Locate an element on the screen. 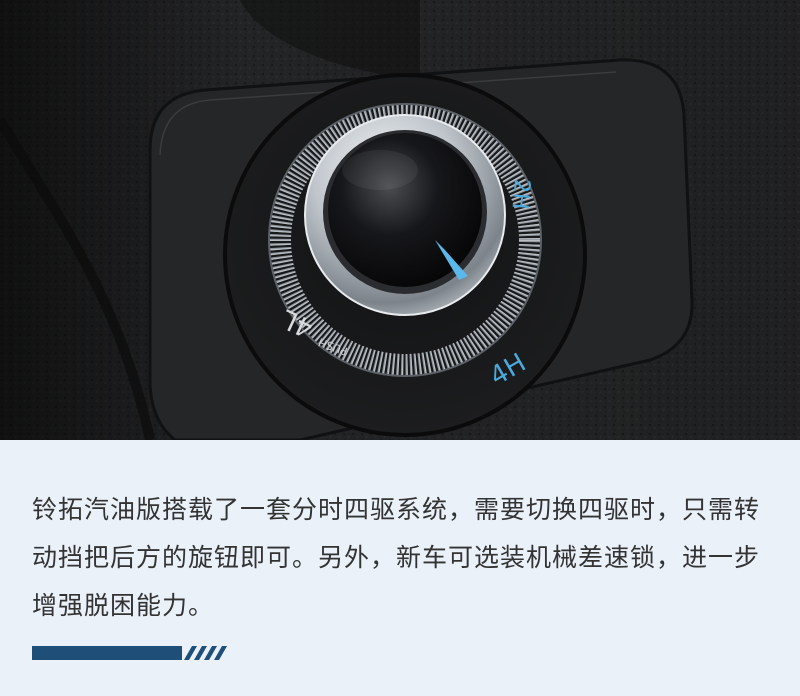  dial-label-2h: 2H is located at coordinates (520, 194).